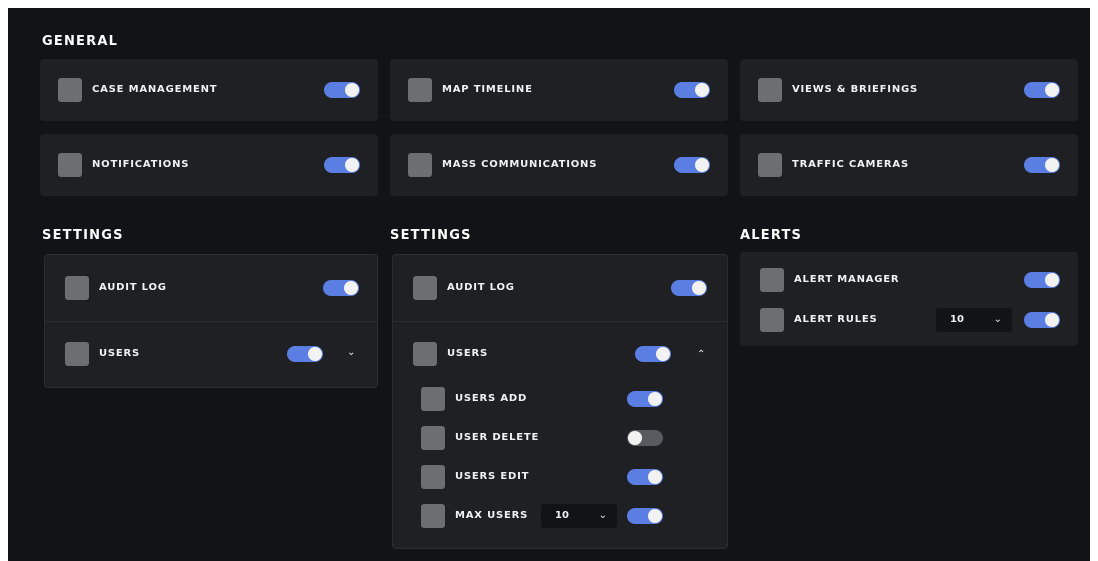 The width and height of the screenshot is (1098, 561). Describe the element at coordinates (692, 165) in the screenshot. I see `mass-communications-toggle` at that location.